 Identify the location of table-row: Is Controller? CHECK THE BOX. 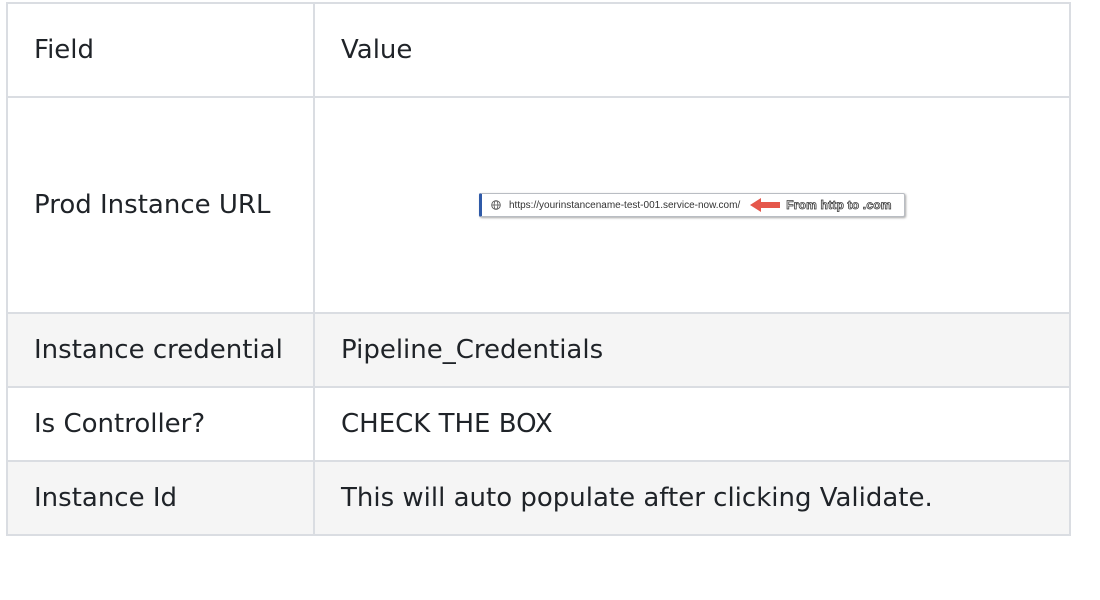
(538, 424).